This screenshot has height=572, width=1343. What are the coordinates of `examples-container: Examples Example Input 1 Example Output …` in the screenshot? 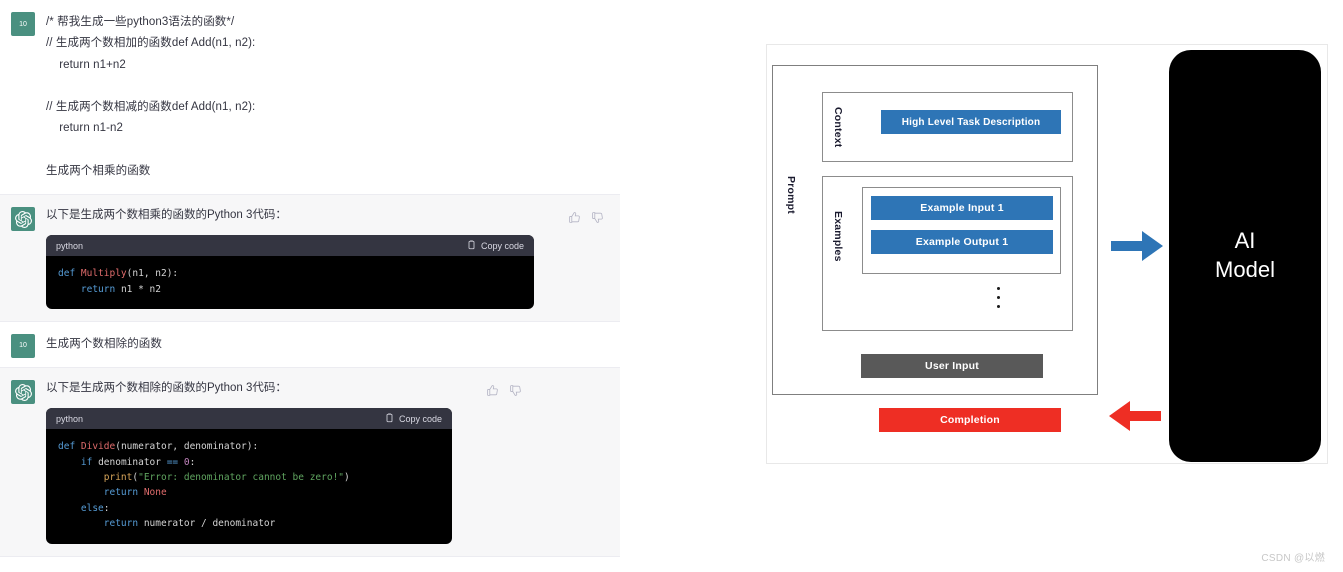 It's located at (947, 253).